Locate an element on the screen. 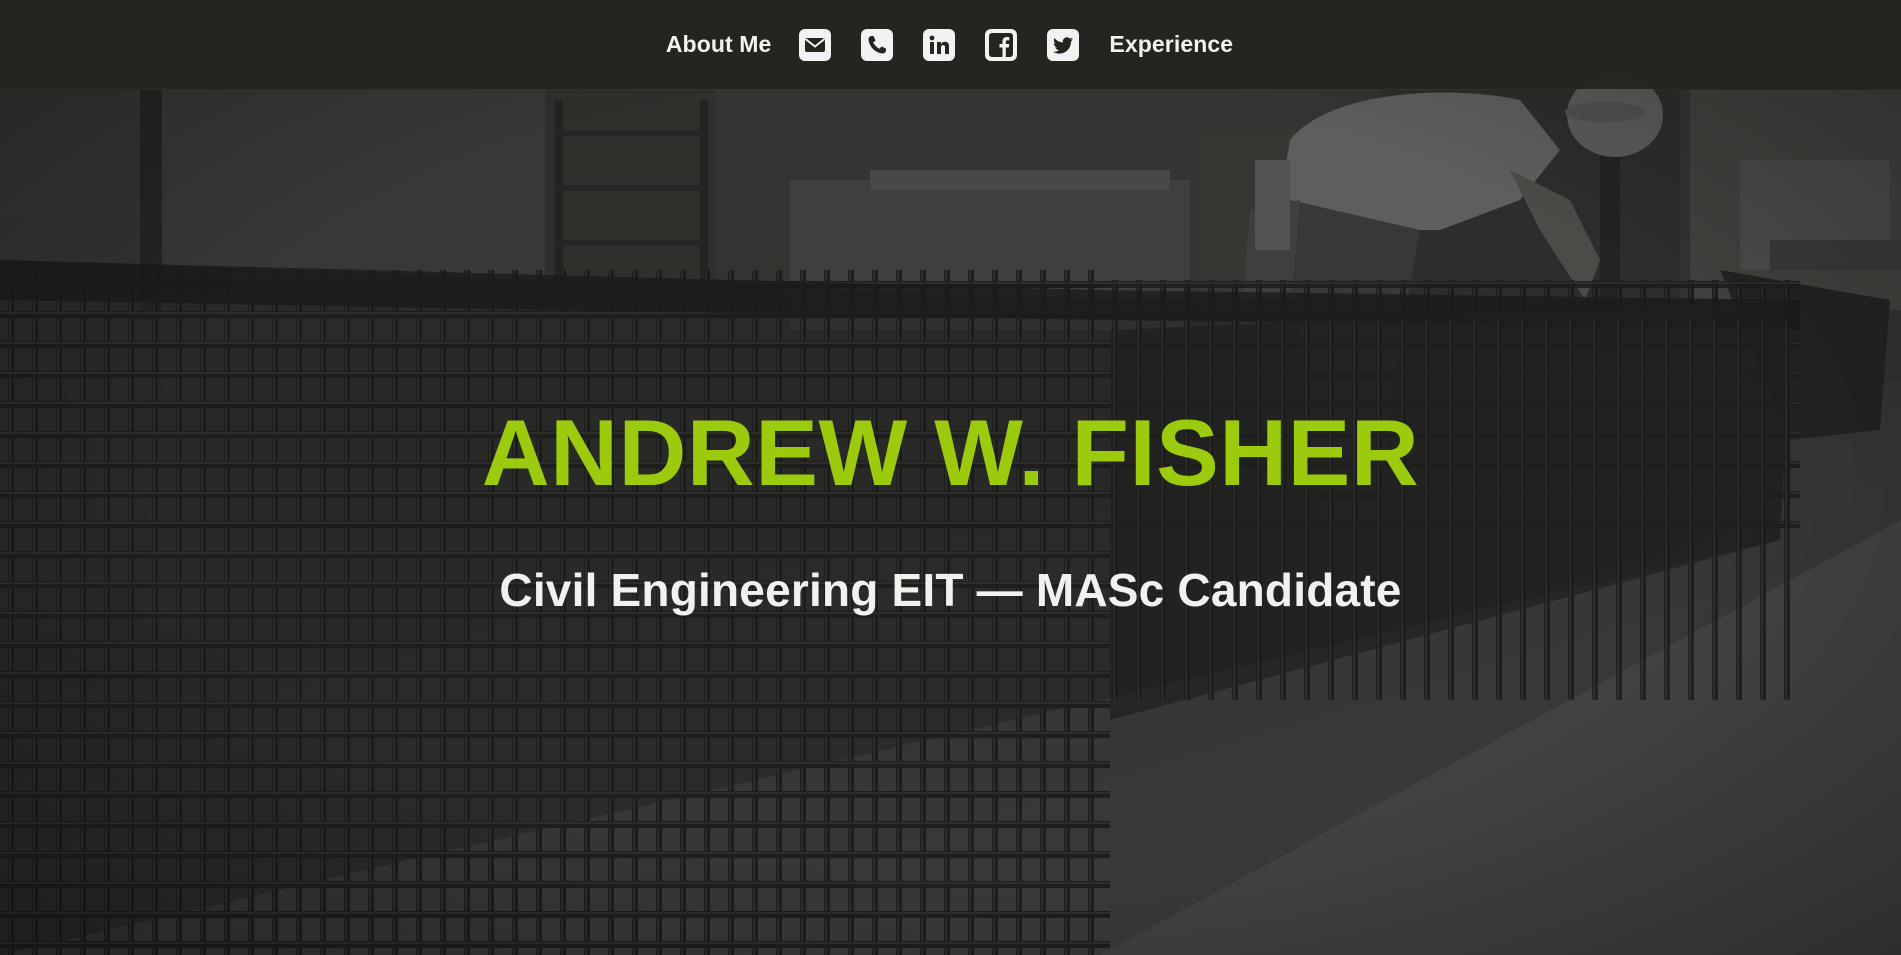 The height and width of the screenshot is (955, 1901). facebook-button is located at coordinates (1001, 44).